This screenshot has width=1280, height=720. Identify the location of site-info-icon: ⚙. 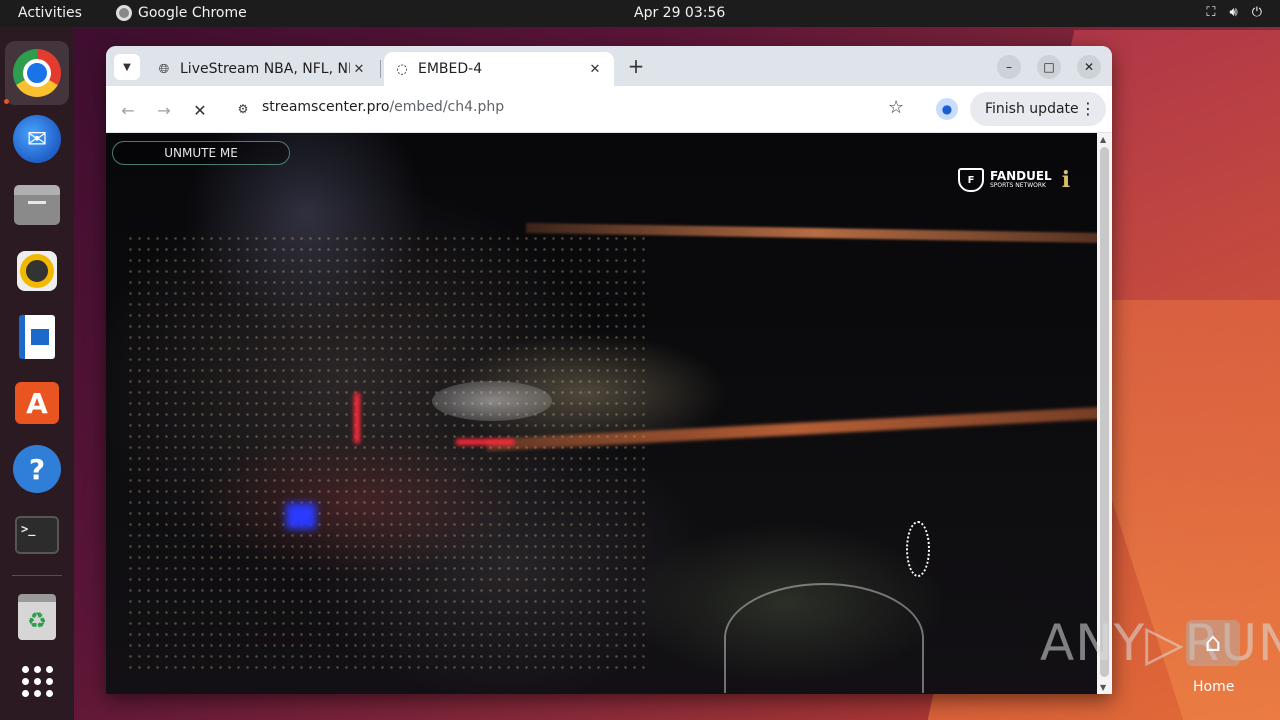
(243, 109).